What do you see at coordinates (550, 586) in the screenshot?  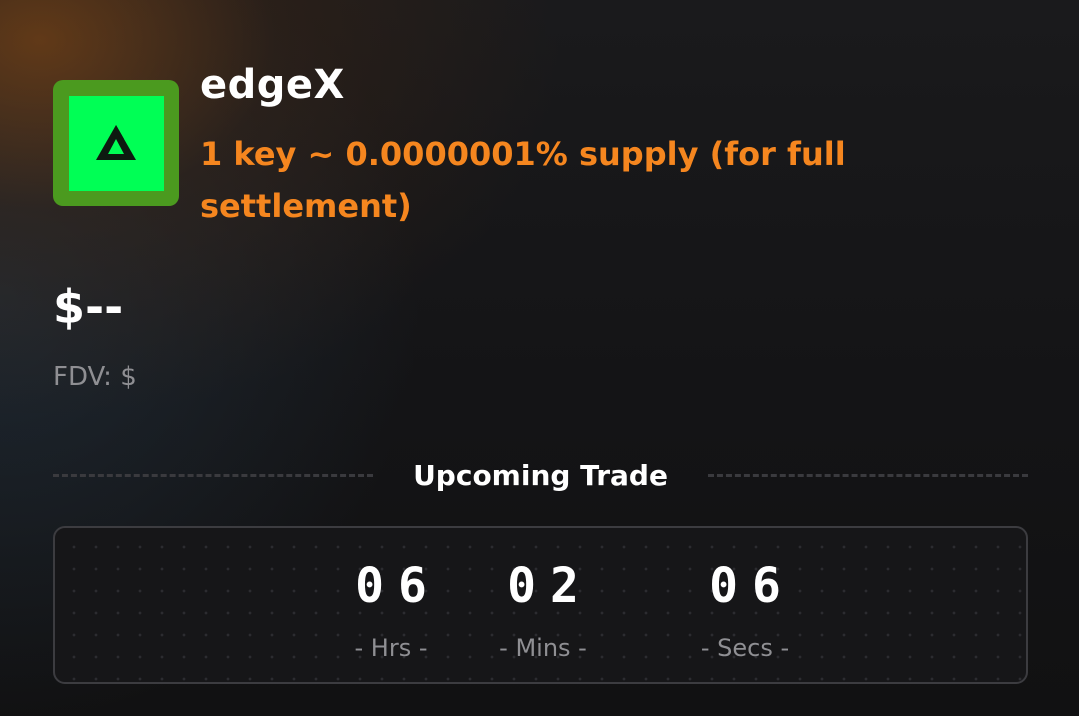 I see `minutes-digits: 02` at bounding box center [550, 586].